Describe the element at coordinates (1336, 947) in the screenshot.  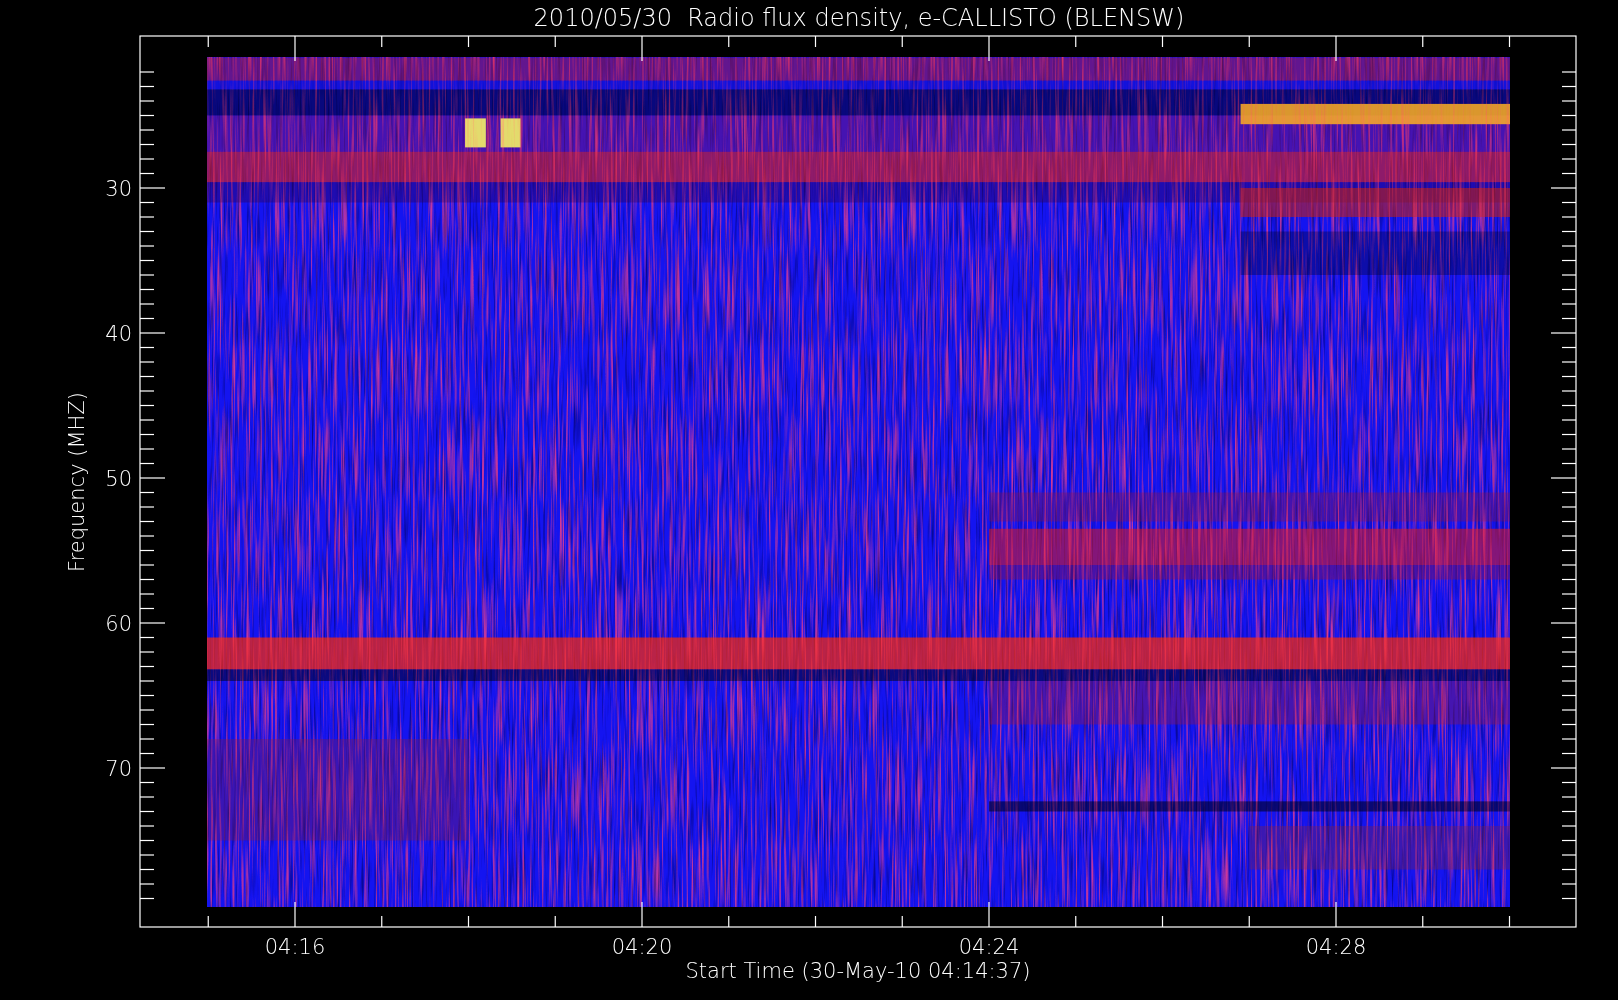
I see `x-tick-label: 04:28` at that location.